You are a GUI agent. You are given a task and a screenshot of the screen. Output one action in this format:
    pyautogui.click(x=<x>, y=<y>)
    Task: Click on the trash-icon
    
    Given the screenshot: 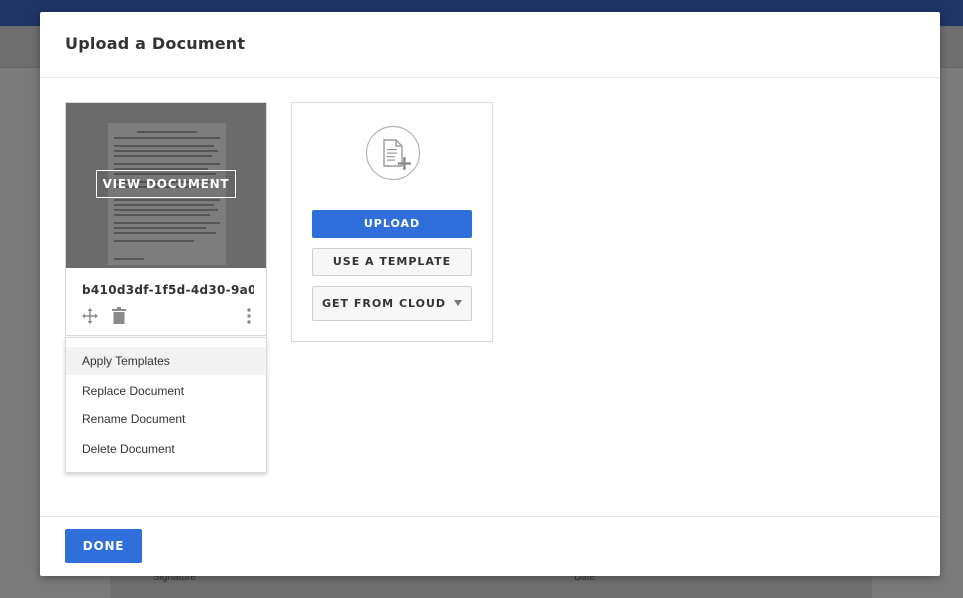 What is the action you would take?
    pyautogui.click(x=119, y=318)
    